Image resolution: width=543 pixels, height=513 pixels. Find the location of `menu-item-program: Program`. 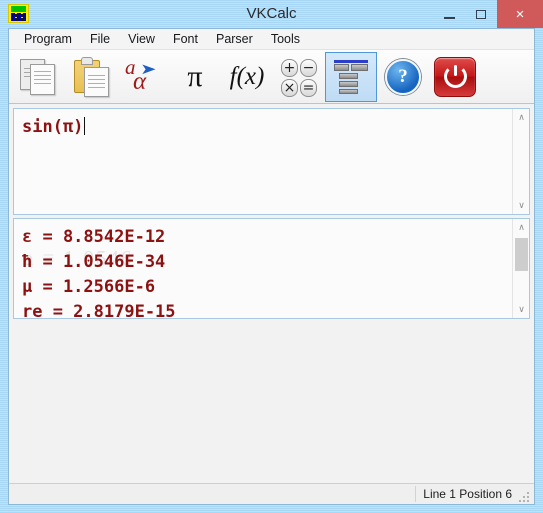

menu-item-program: Program is located at coordinates (48, 39).